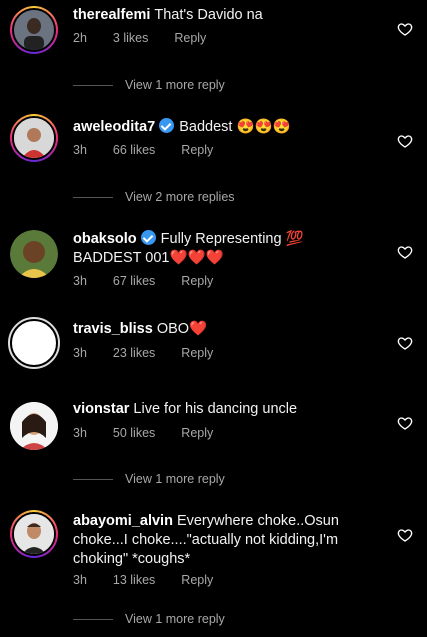 The image size is (427, 637). What do you see at coordinates (208, 15) in the screenshot?
I see `comment-text: That's Davido na` at bounding box center [208, 15].